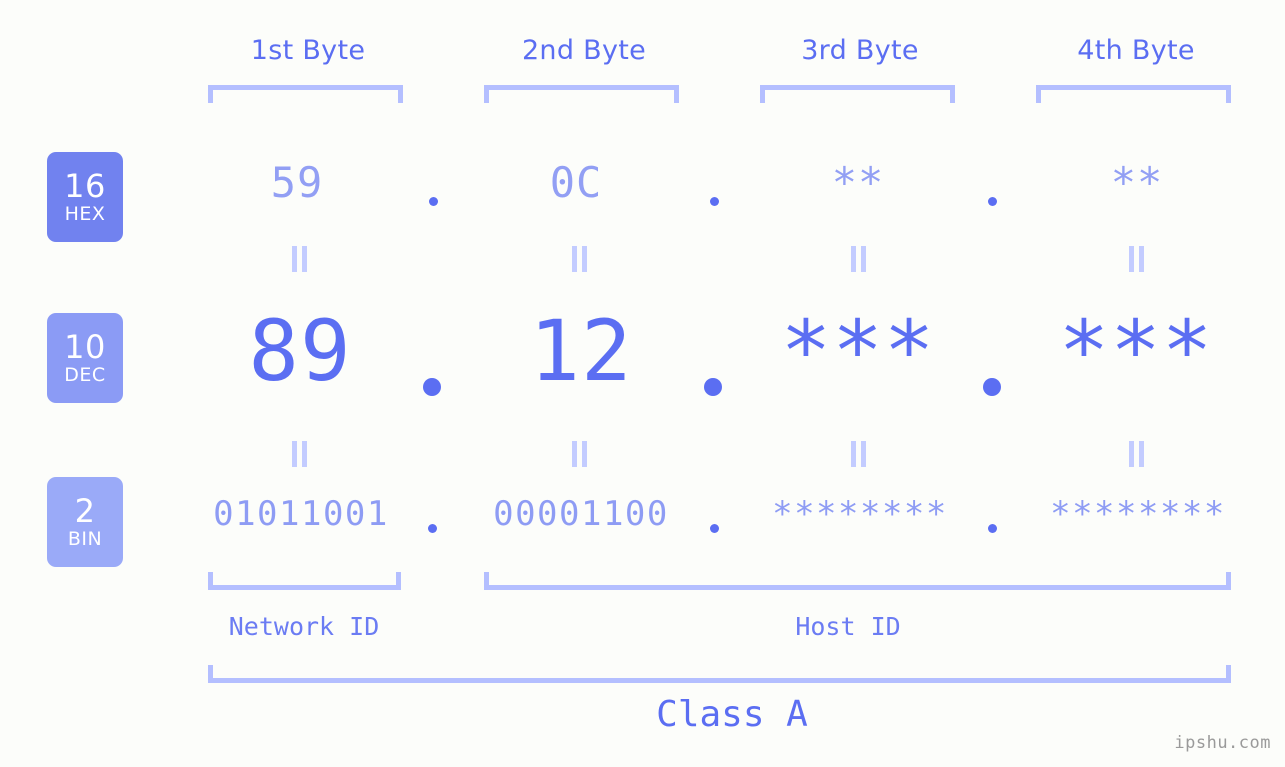 This screenshot has height=767, width=1285. Describe the element at coordinates (85, 375) in the screenshot. I see `base-badge-dec-abbr: DEC` at that location.